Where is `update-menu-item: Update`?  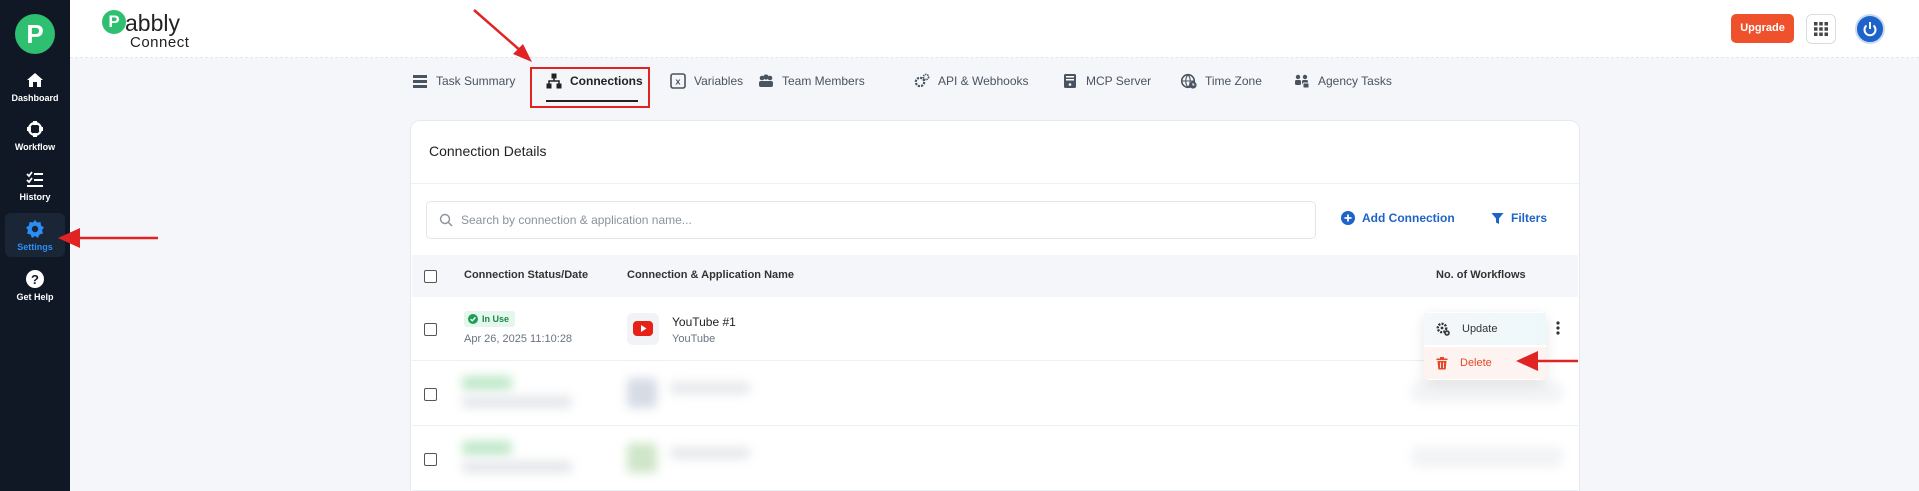
update-menu-item: Update is located at coordinates (1485, 329).